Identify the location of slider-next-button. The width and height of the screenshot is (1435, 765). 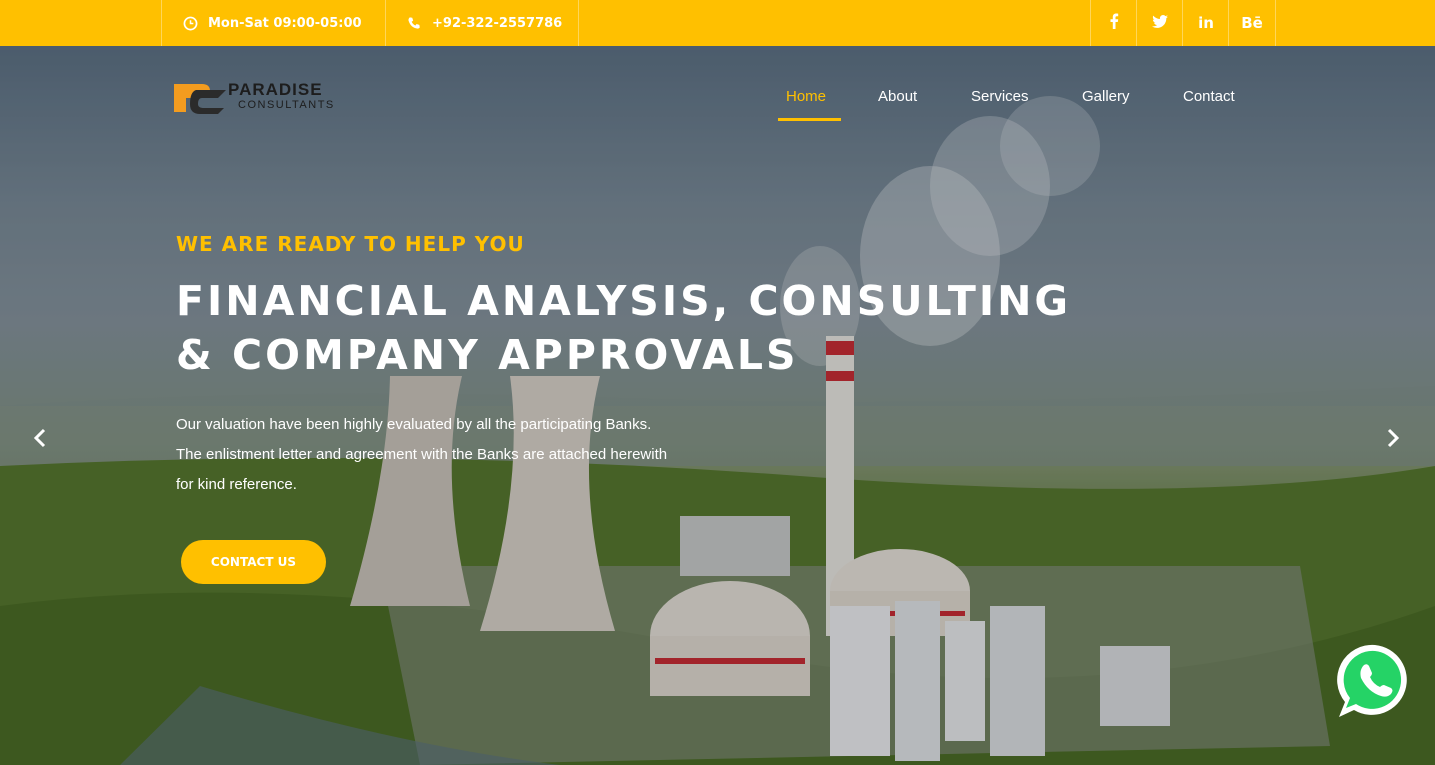
(1393, 438).